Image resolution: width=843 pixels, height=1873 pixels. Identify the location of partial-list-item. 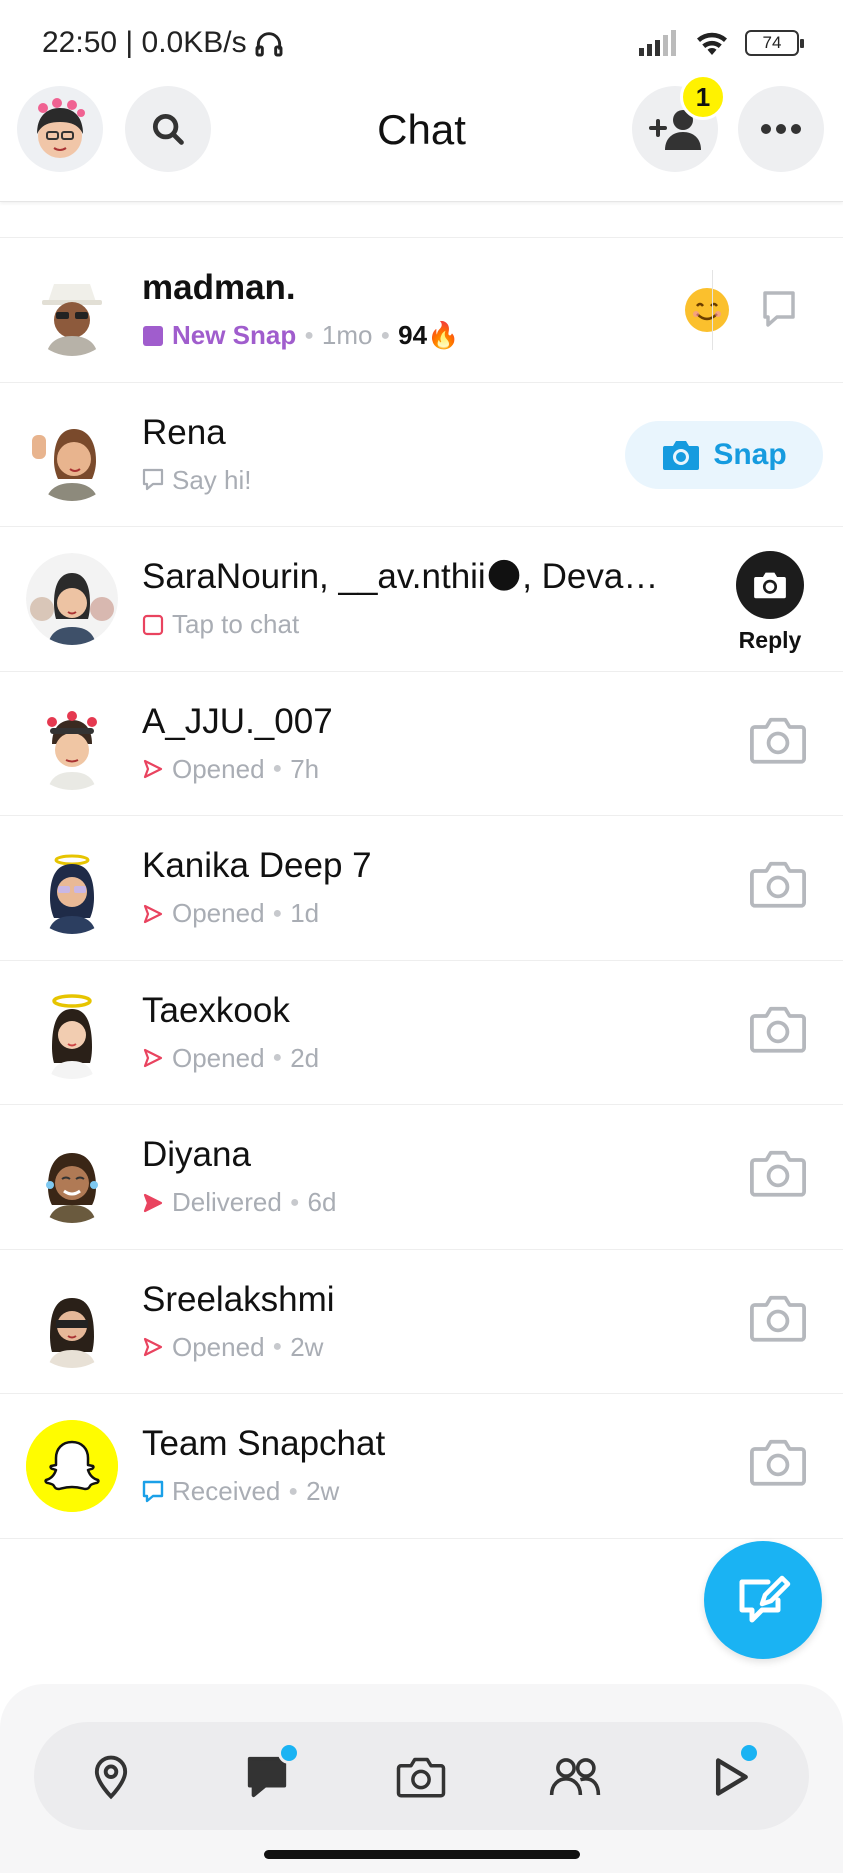
(421, 220).